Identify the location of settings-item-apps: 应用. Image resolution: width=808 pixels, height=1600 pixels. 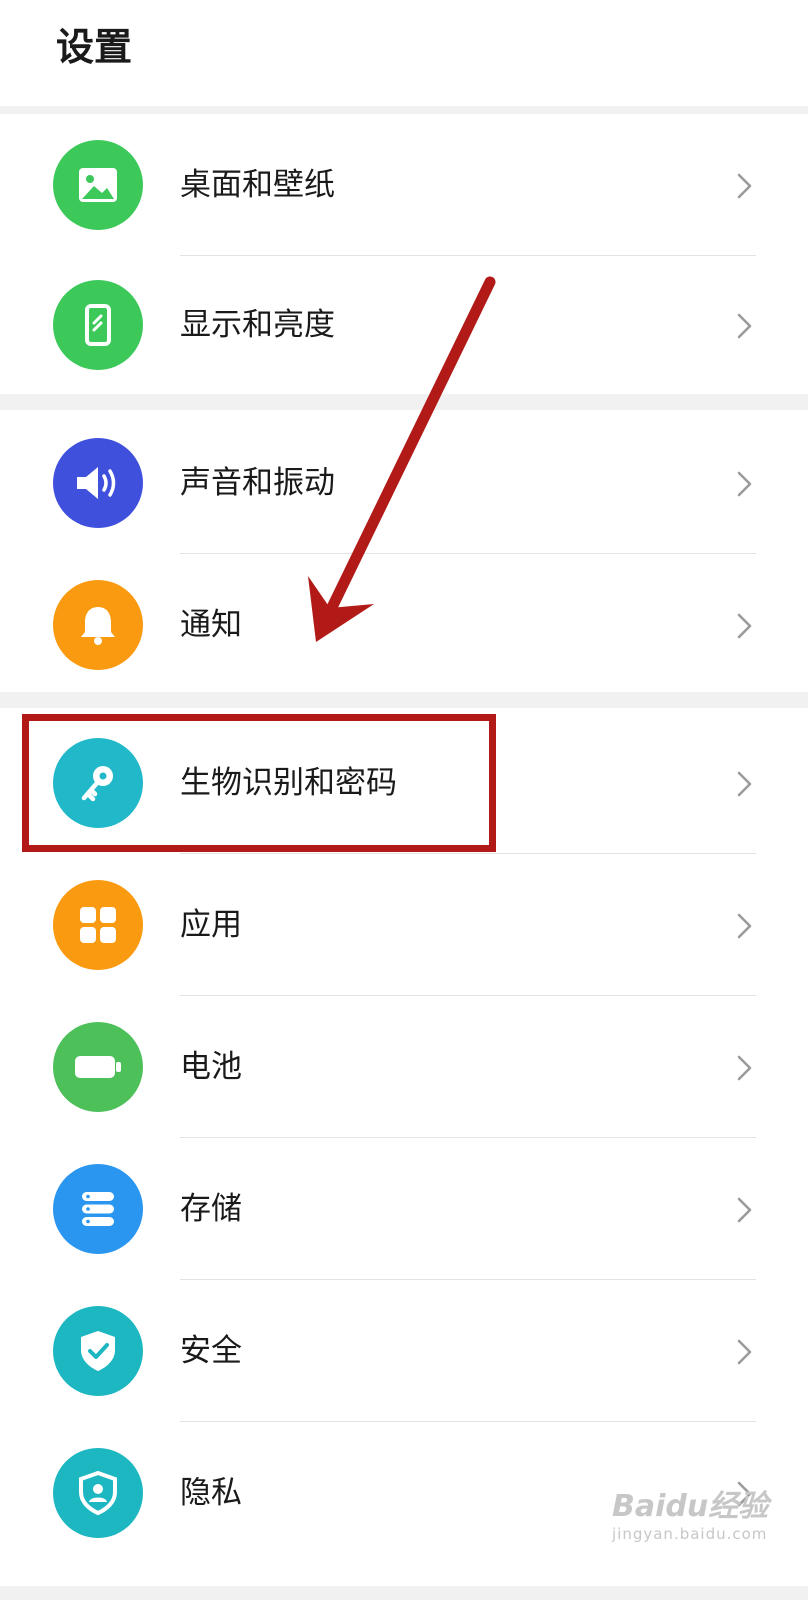
(404, 925).